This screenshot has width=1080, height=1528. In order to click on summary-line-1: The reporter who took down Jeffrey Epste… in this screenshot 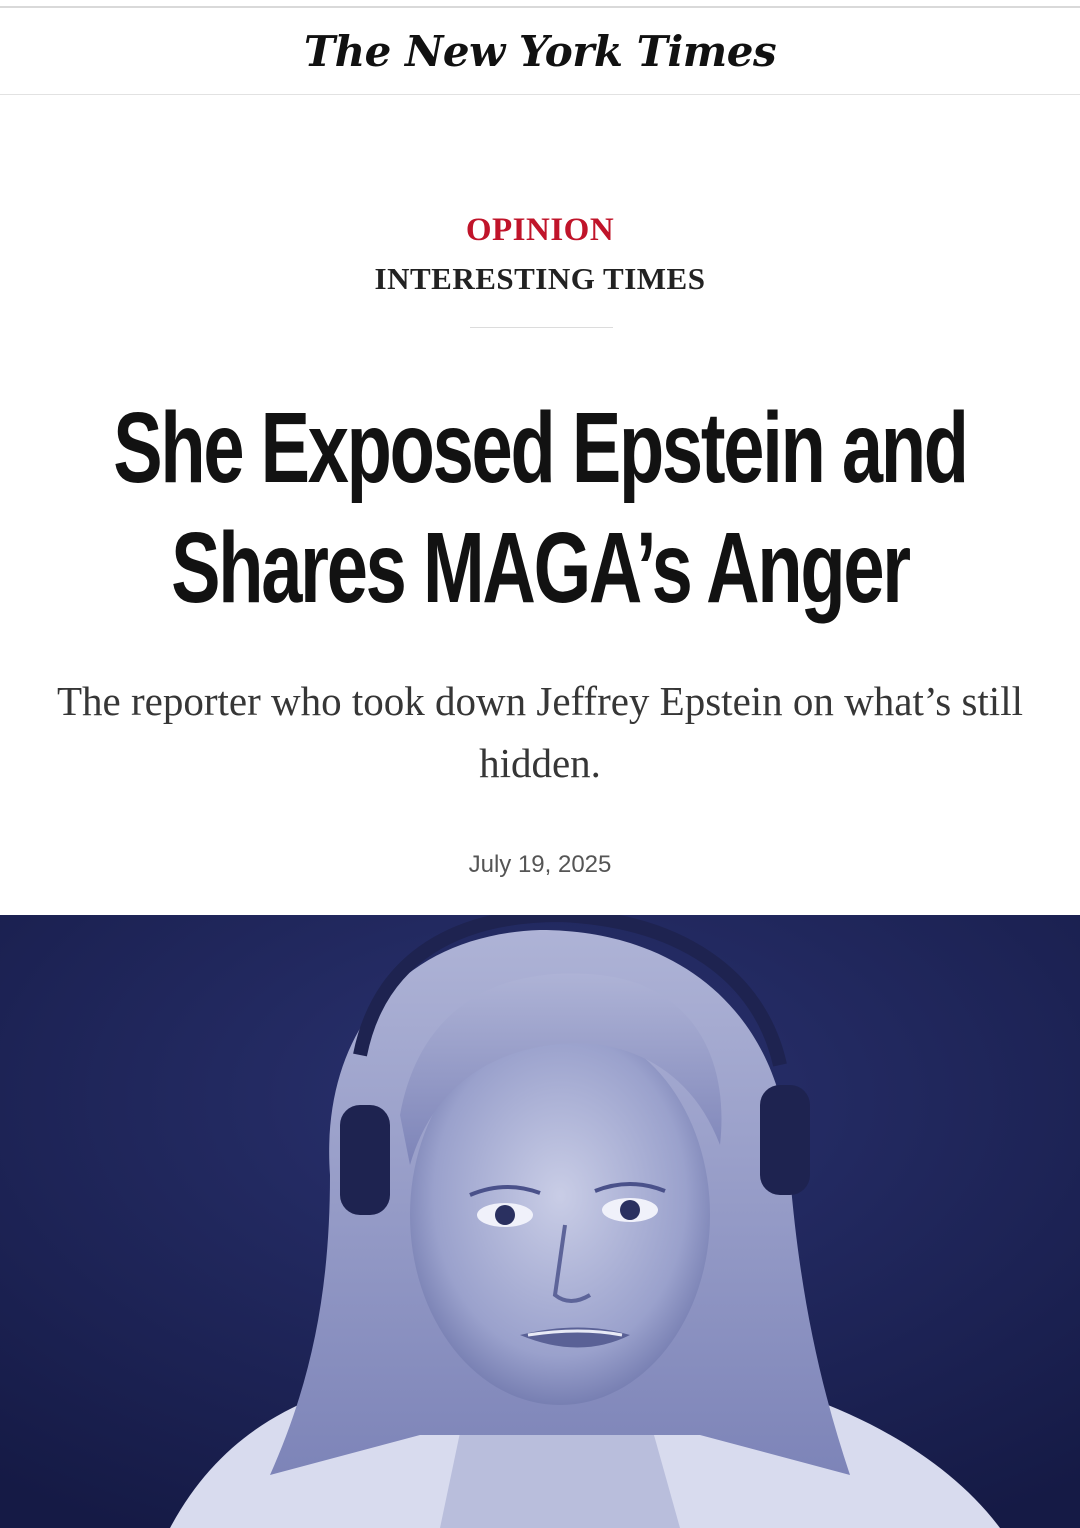, I will do `click(540, 701)`.